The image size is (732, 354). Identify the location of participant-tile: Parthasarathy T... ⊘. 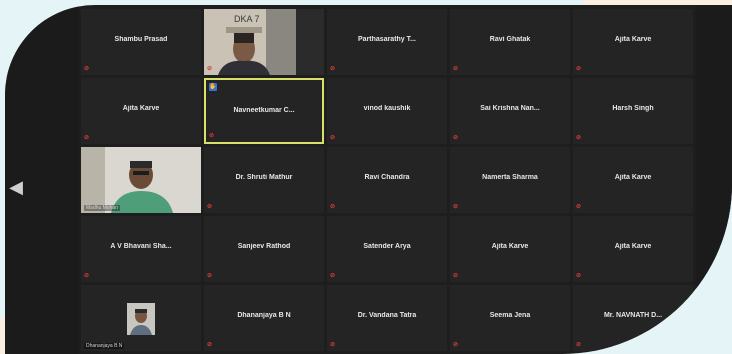
(387, 42).